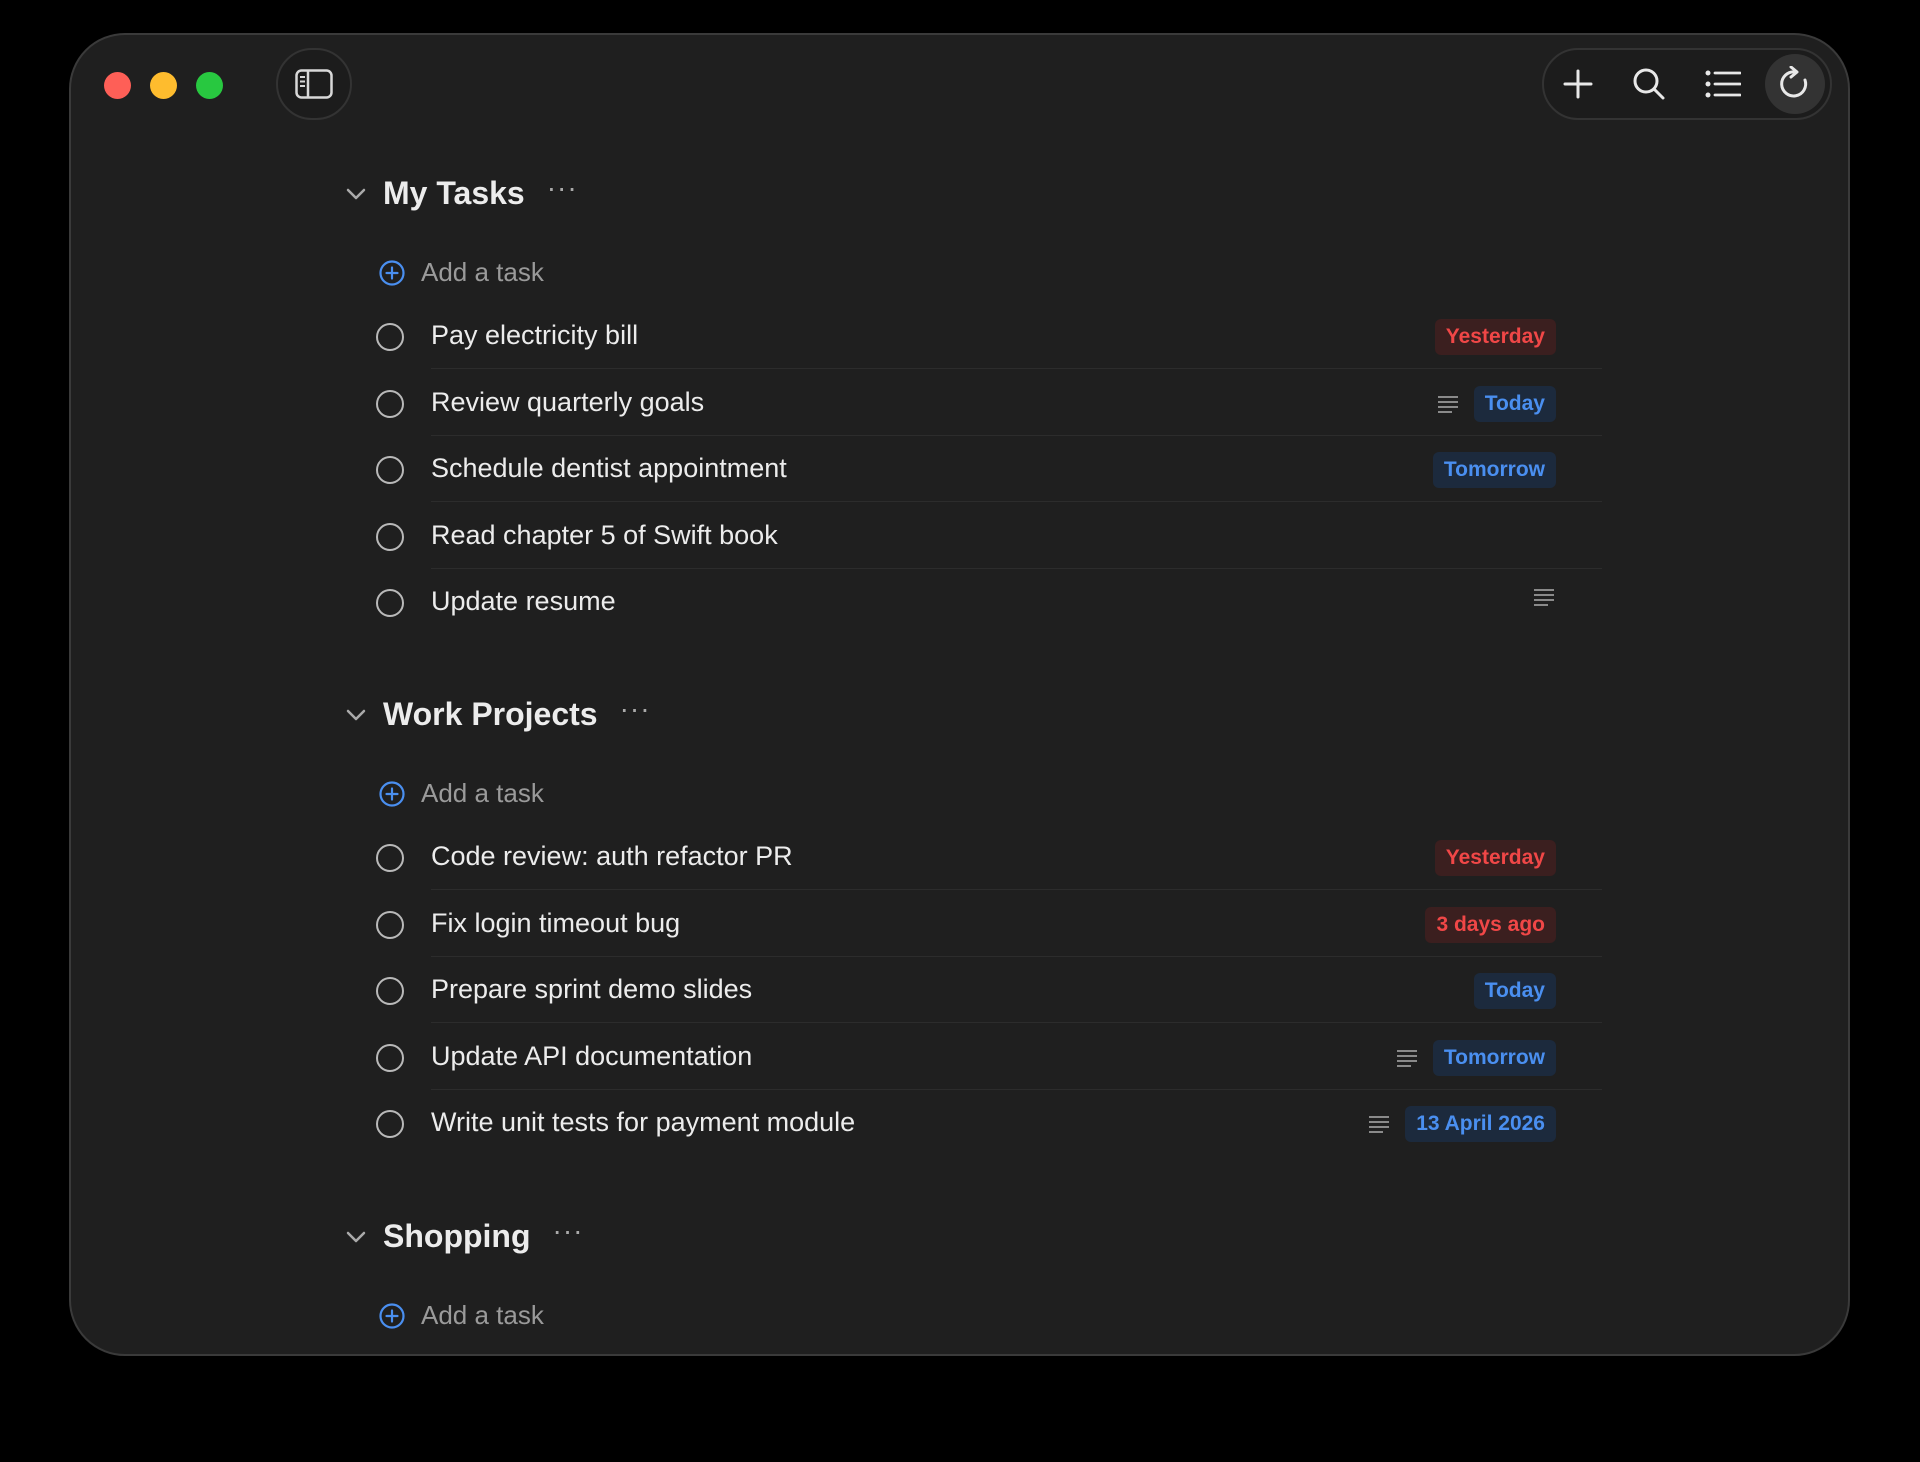 This screenshot has height=1462, width=1920. I want to click on task-title: Review quarterly goals, so click(567, 402).